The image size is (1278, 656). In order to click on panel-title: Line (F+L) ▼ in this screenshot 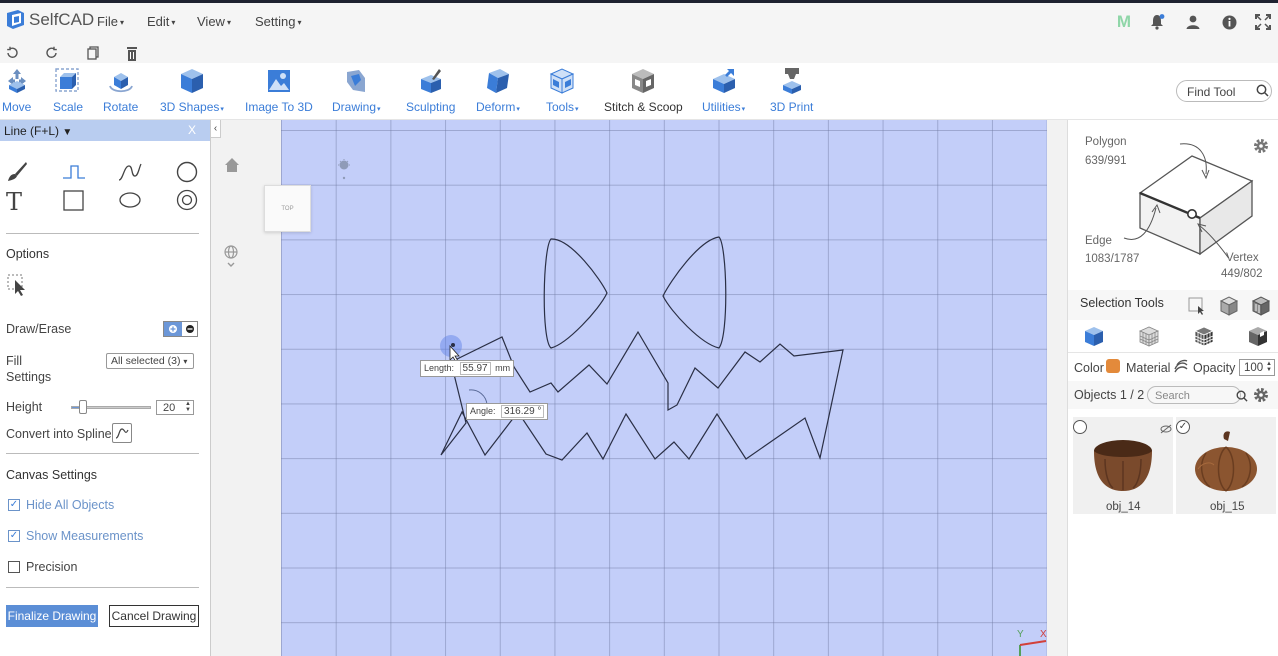, I will do `click(38, 131)`.